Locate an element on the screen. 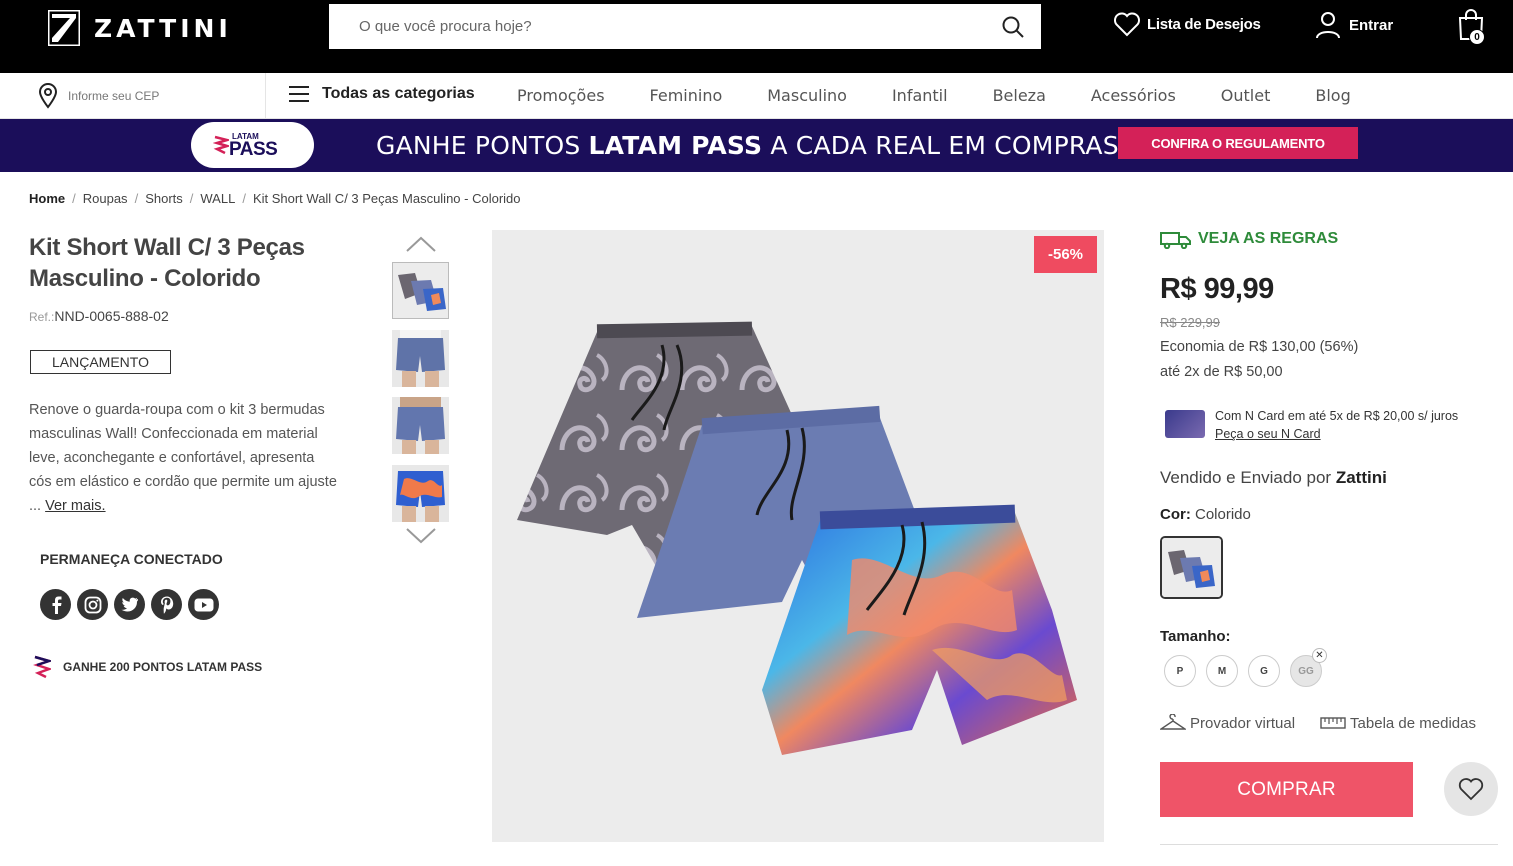  add-to-wishlist-button is located at coordinates (1471, 789).